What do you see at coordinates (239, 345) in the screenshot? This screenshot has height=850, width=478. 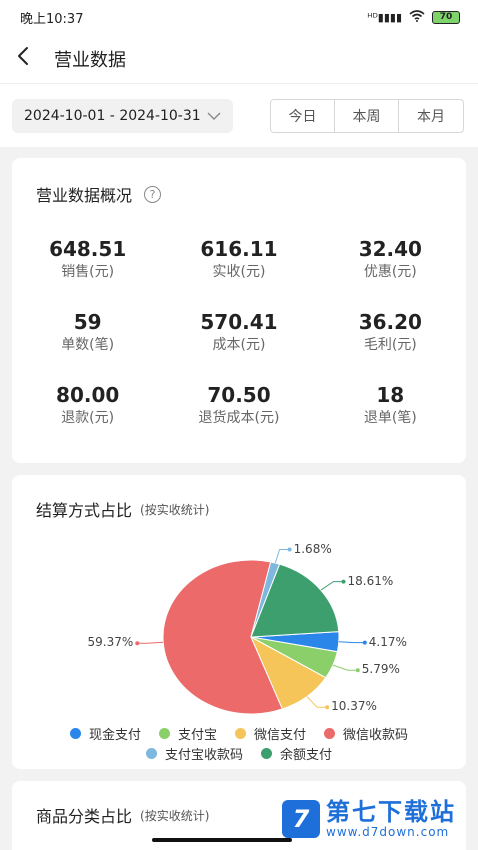 I see `metric-label: 成本(元)` at bounding box center [239, 345].